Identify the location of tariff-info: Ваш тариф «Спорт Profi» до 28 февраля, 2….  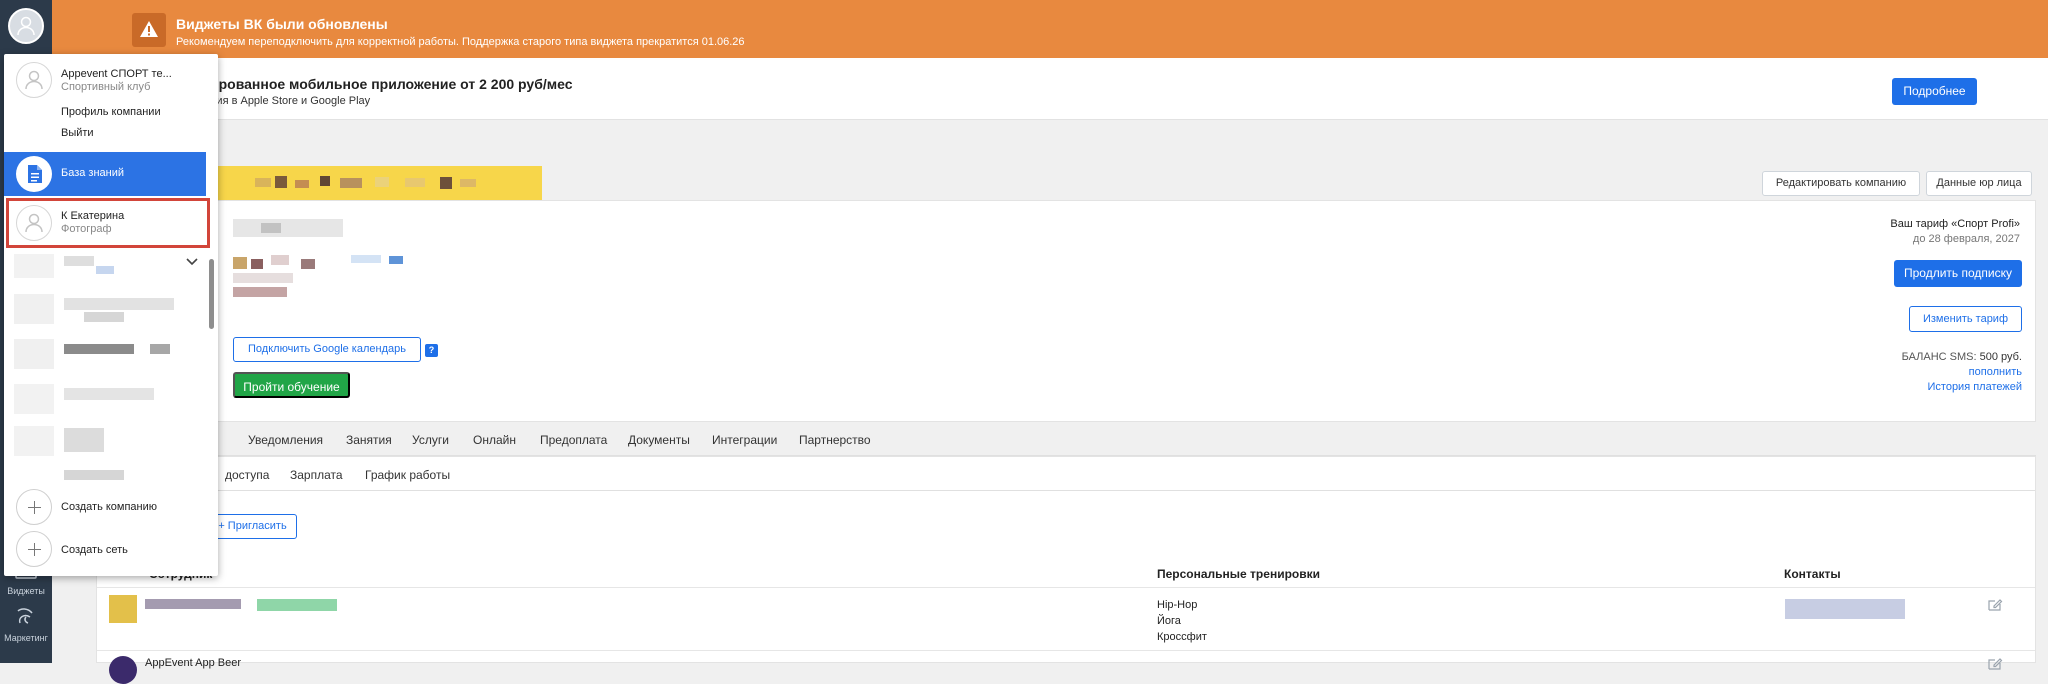
(1955, 231).